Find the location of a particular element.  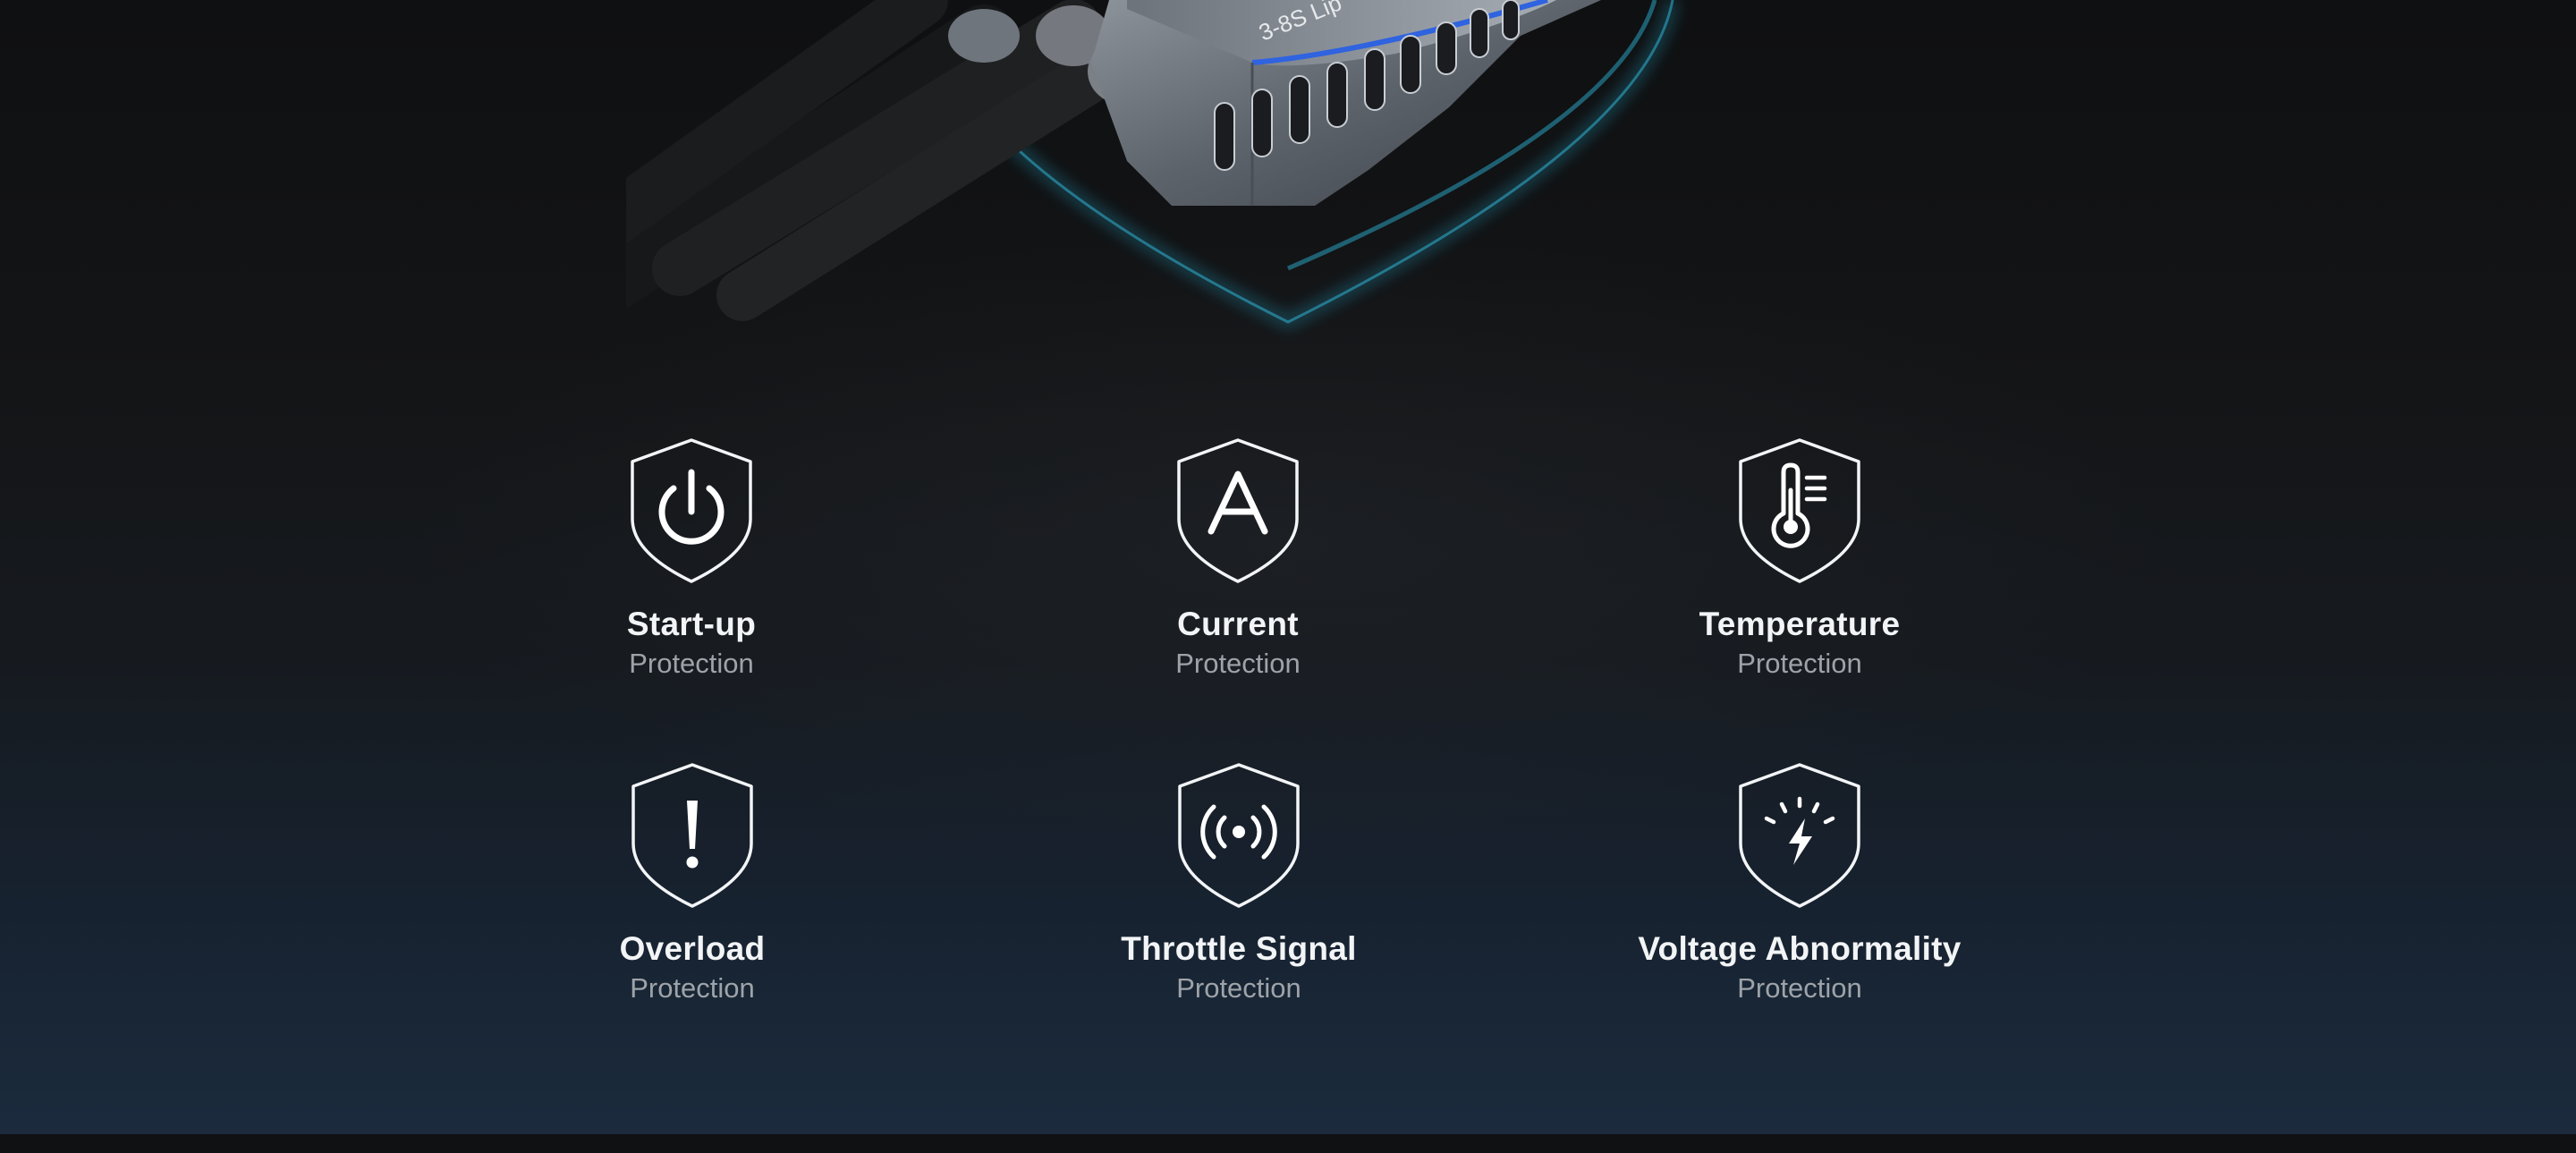

feature-temperature: Temperature Protection is located at coordinates (1799, 559).